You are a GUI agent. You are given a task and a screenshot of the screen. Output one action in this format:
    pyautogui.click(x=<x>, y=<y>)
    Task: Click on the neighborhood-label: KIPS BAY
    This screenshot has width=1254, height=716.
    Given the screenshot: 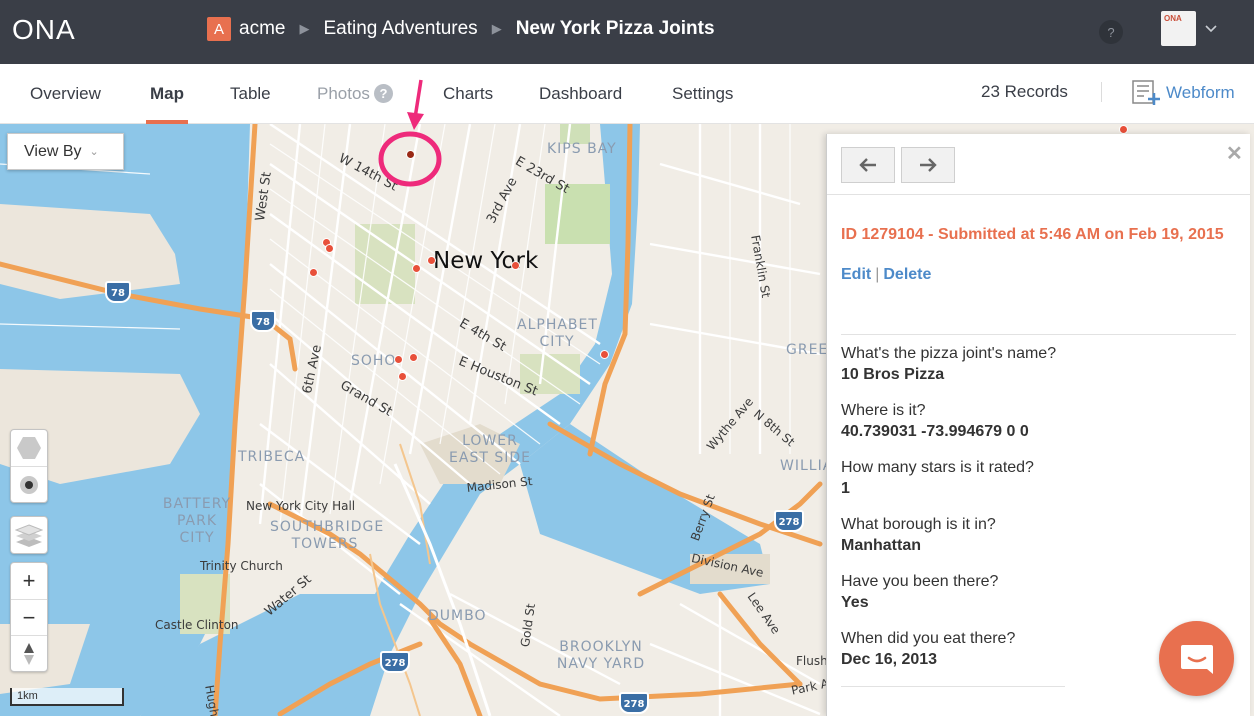 What is the action you would take?
    pyautogui.click(x=582, y=149)
    